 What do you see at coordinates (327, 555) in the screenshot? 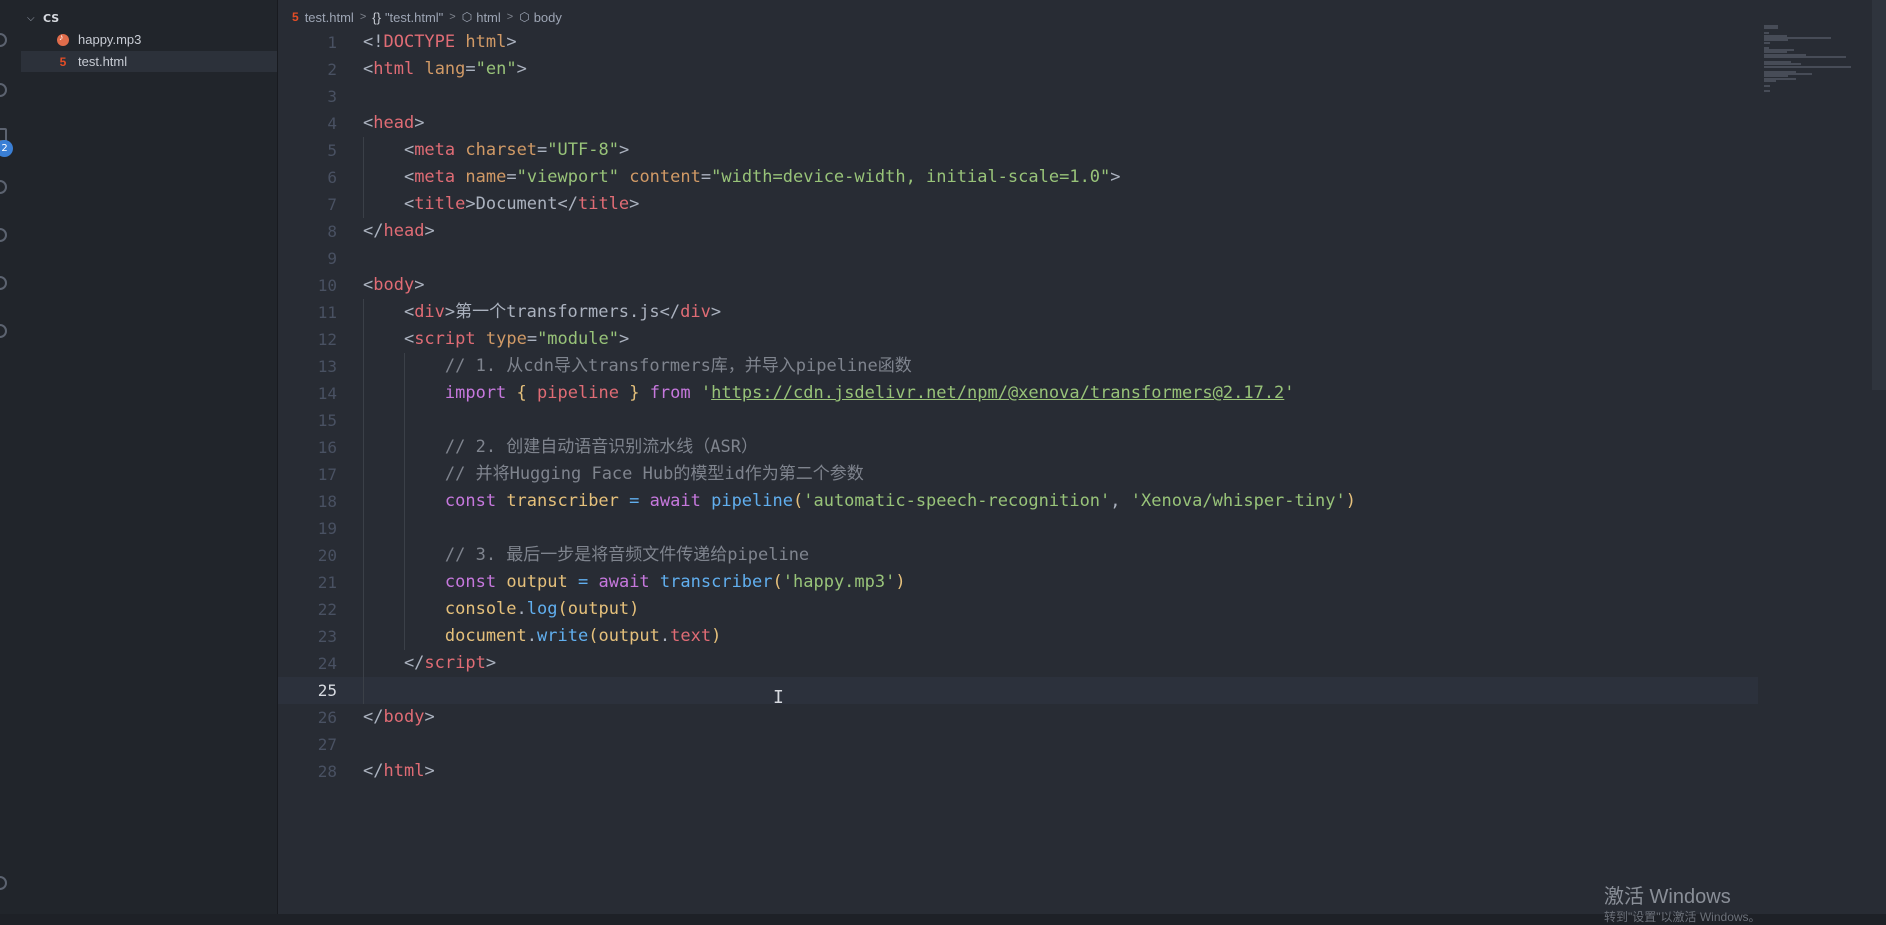
I see `line-number: 20` at bounding box center [327, 555].